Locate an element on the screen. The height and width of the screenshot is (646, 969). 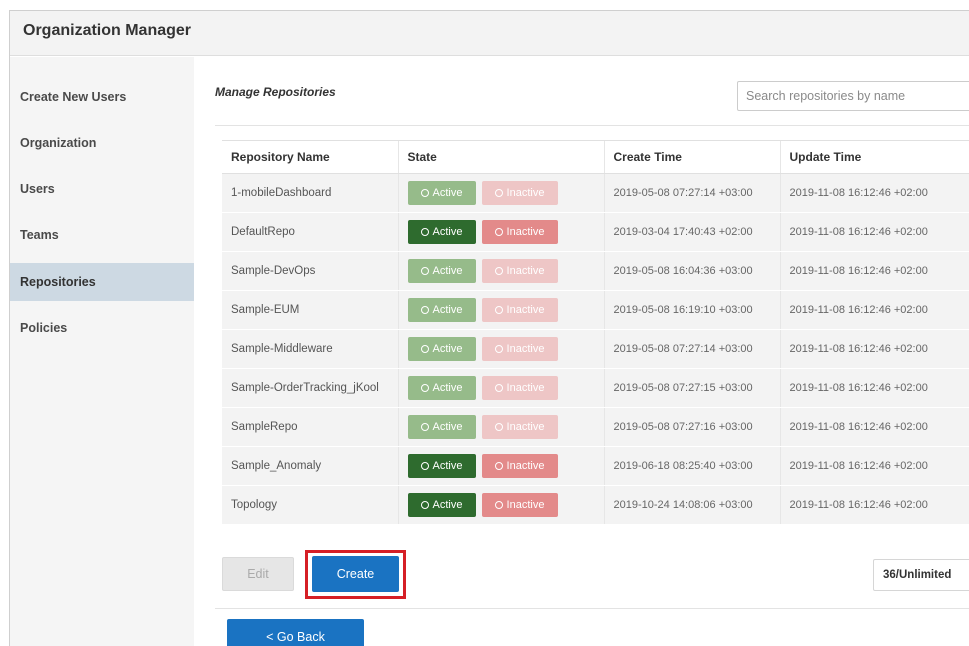
search-input is located at coordinates (853, 96).